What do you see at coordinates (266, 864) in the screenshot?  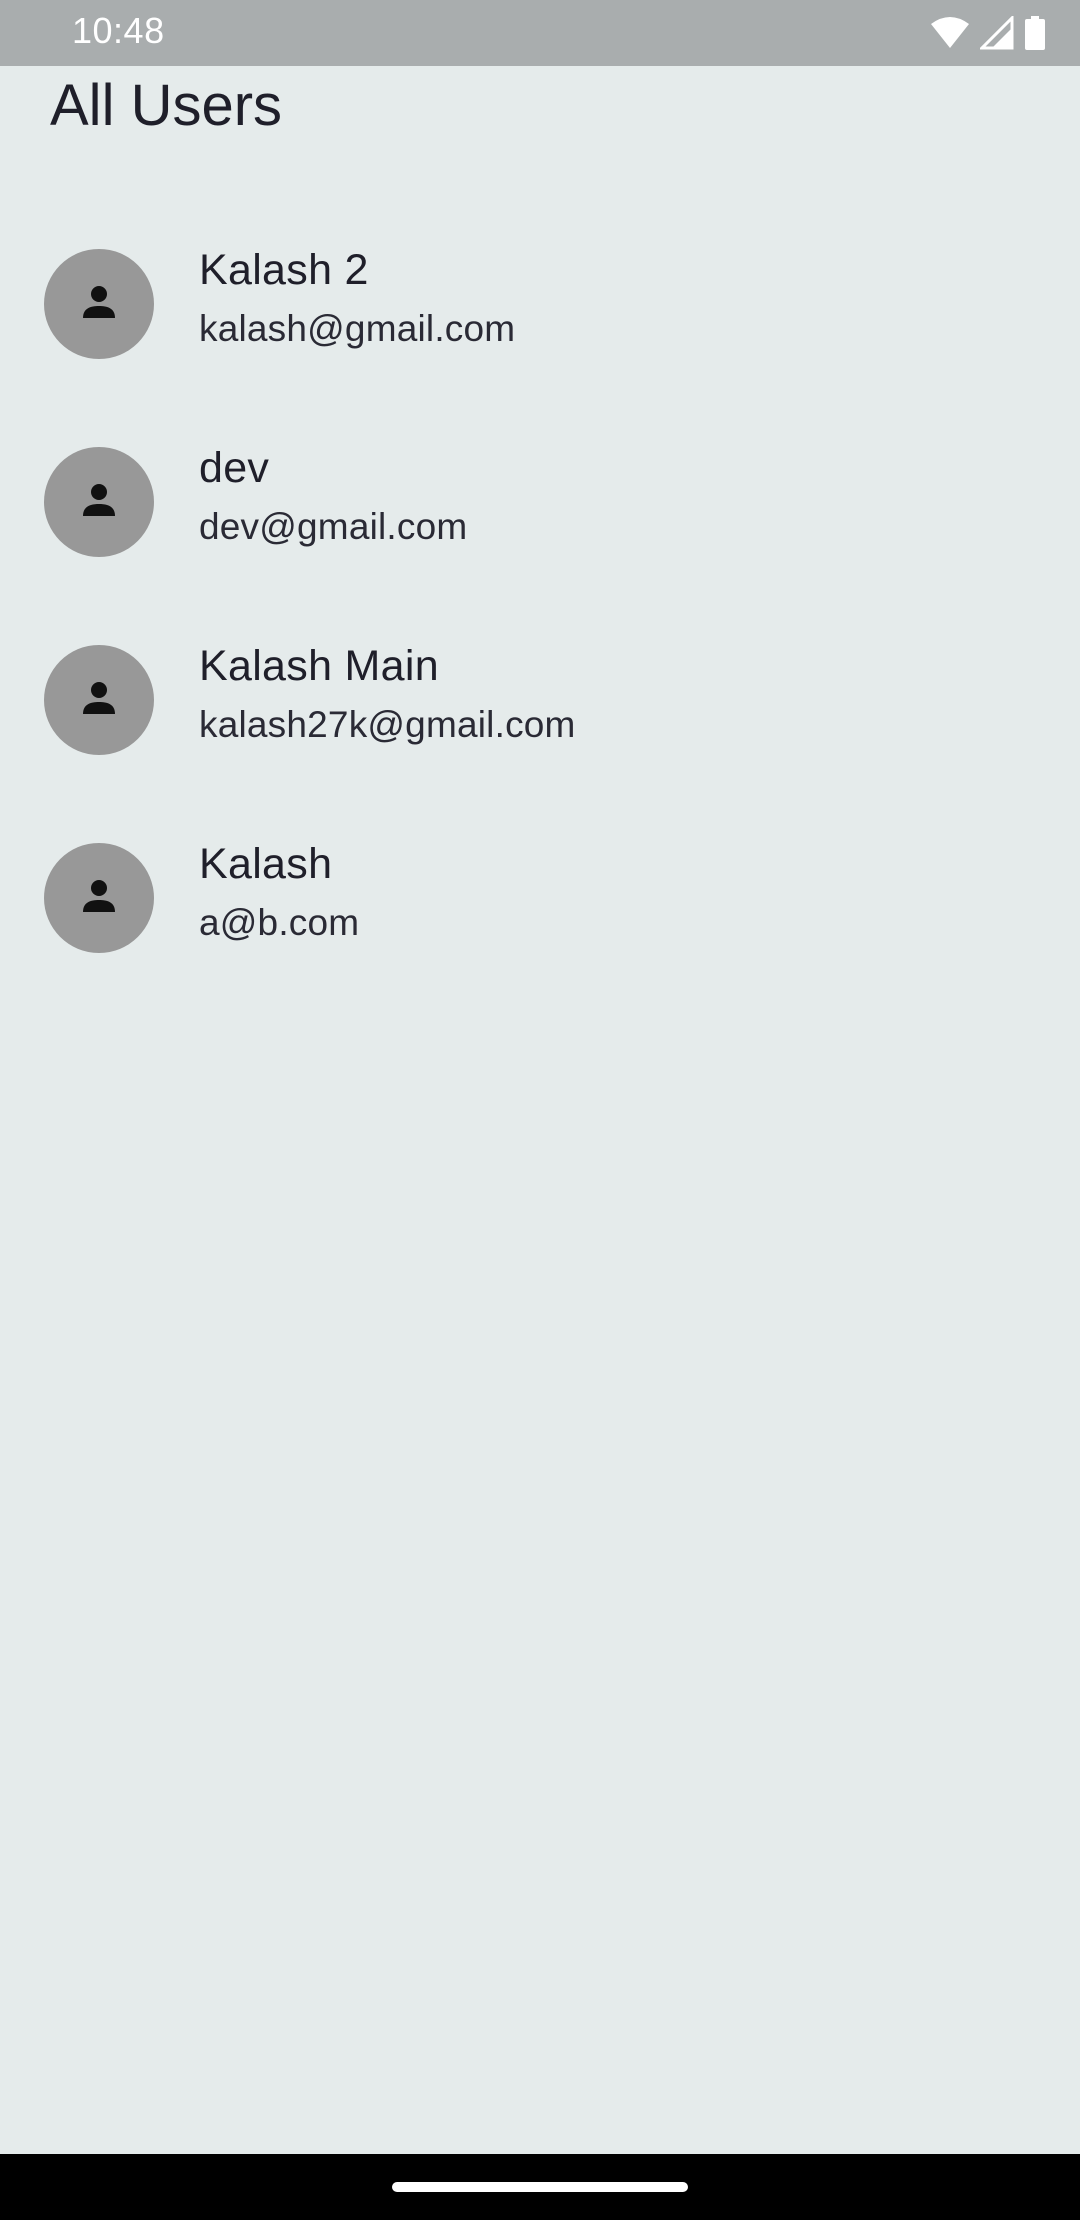 I see `user-name: Kalash` at bounding box center [266, 864].